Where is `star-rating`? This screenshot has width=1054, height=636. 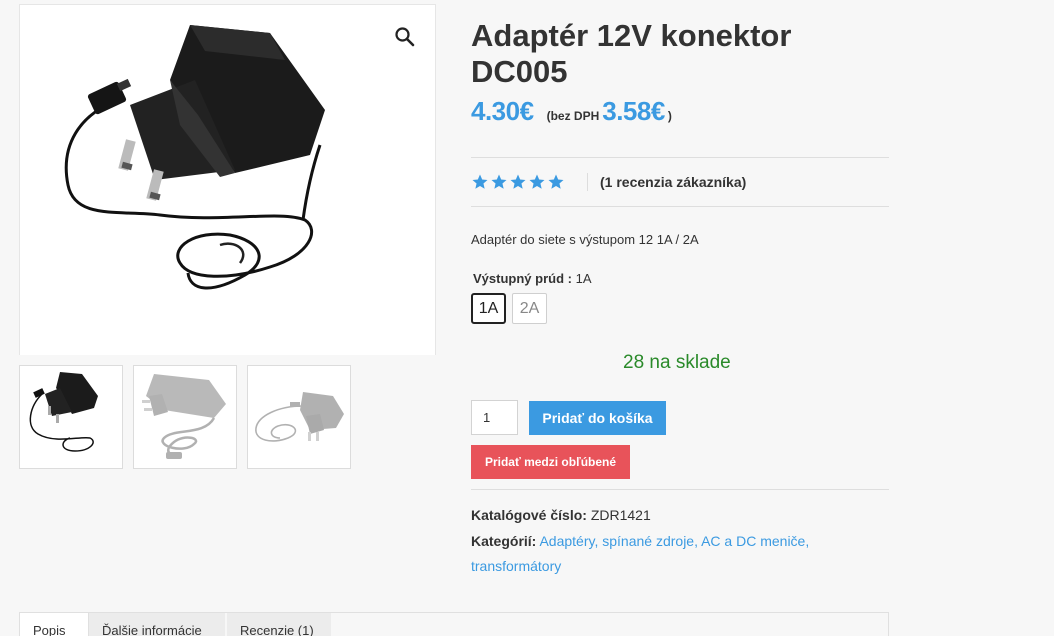
star-rating is located at coordinates (518, 182).